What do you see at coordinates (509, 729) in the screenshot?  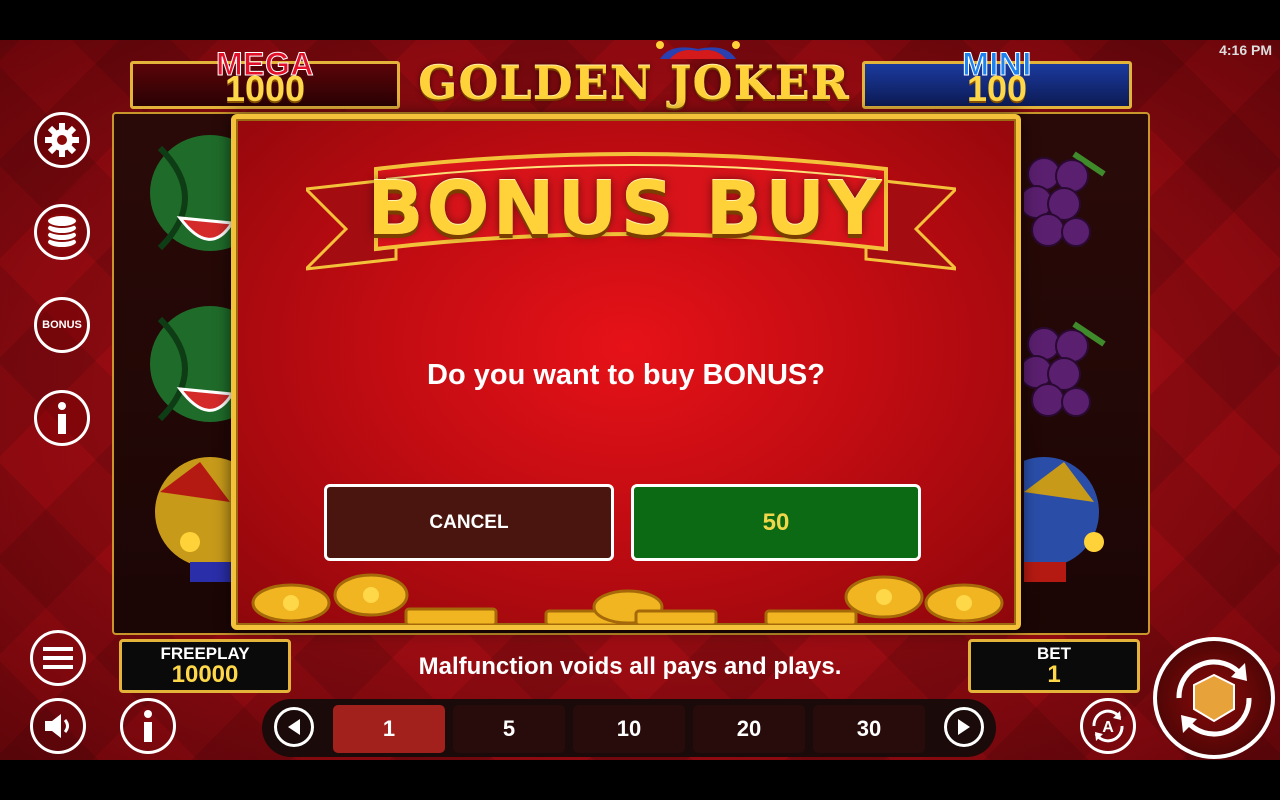 I see `bet-option: 5` at bounding box center [509, 729].